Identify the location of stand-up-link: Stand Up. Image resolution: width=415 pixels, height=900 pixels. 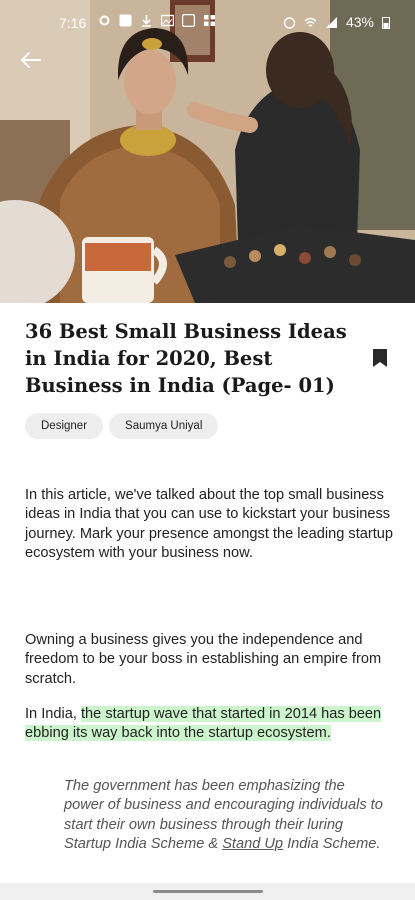
(252, 844).